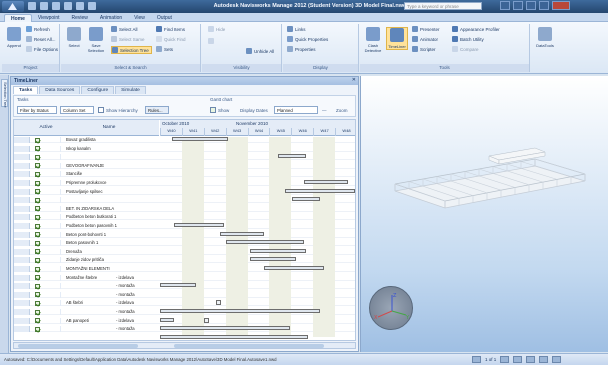  I want to click on properties-button: Properties, so click(301, 50).